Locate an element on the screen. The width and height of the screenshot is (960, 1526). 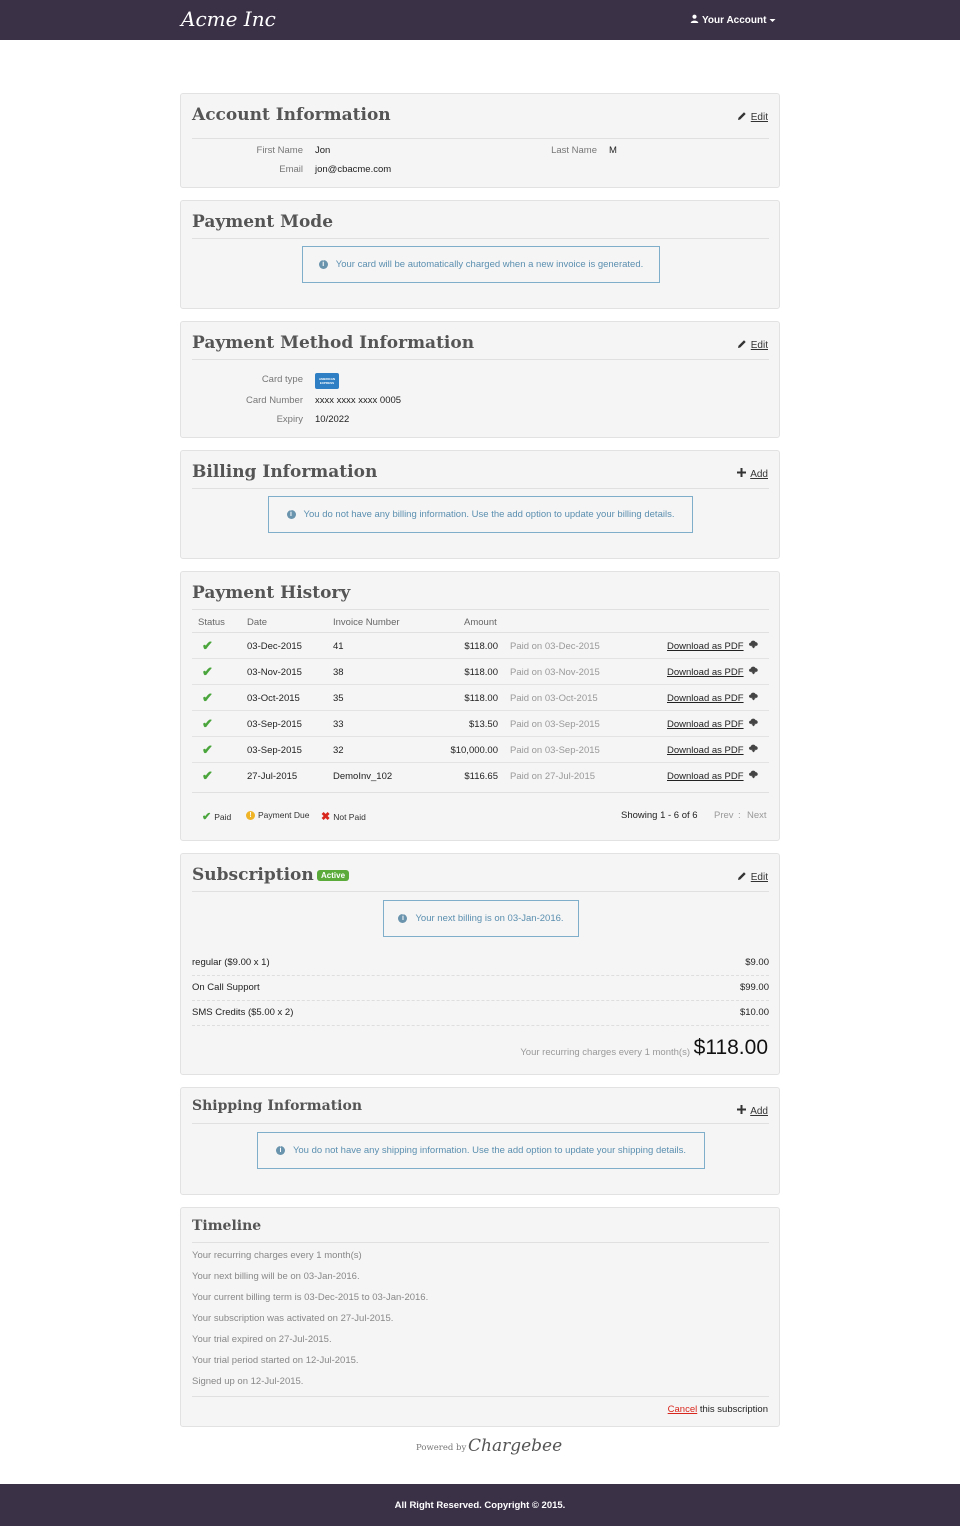
check-icon: ✔ is located at coordinates (207, 817).